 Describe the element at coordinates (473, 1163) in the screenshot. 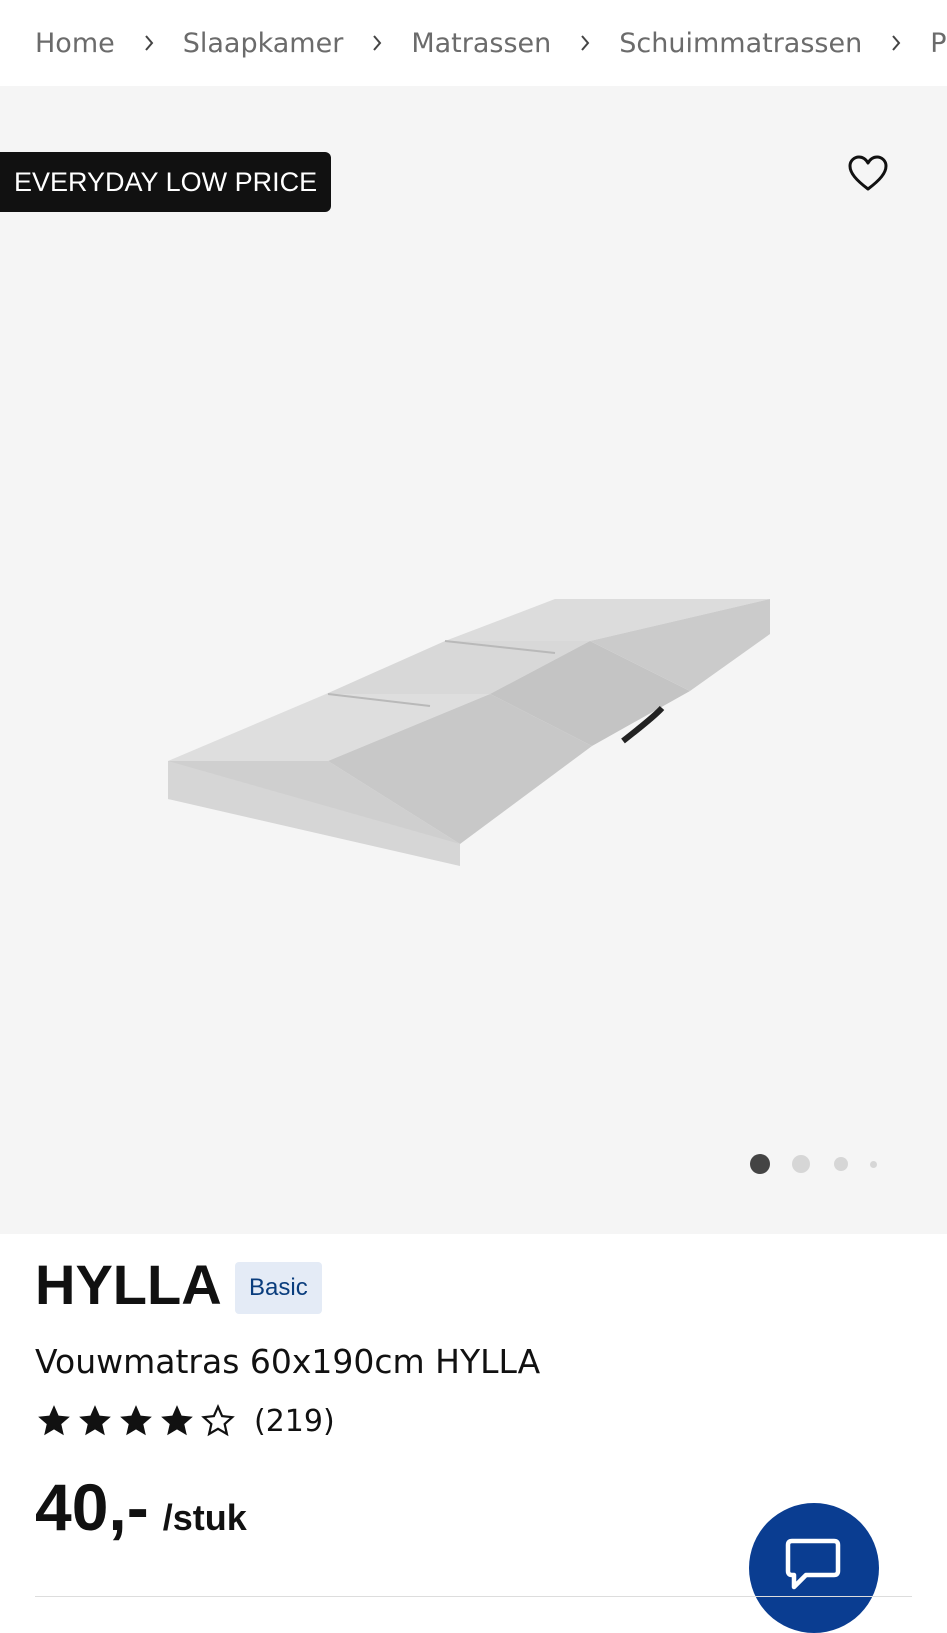

I see `image-pagination` at that location.